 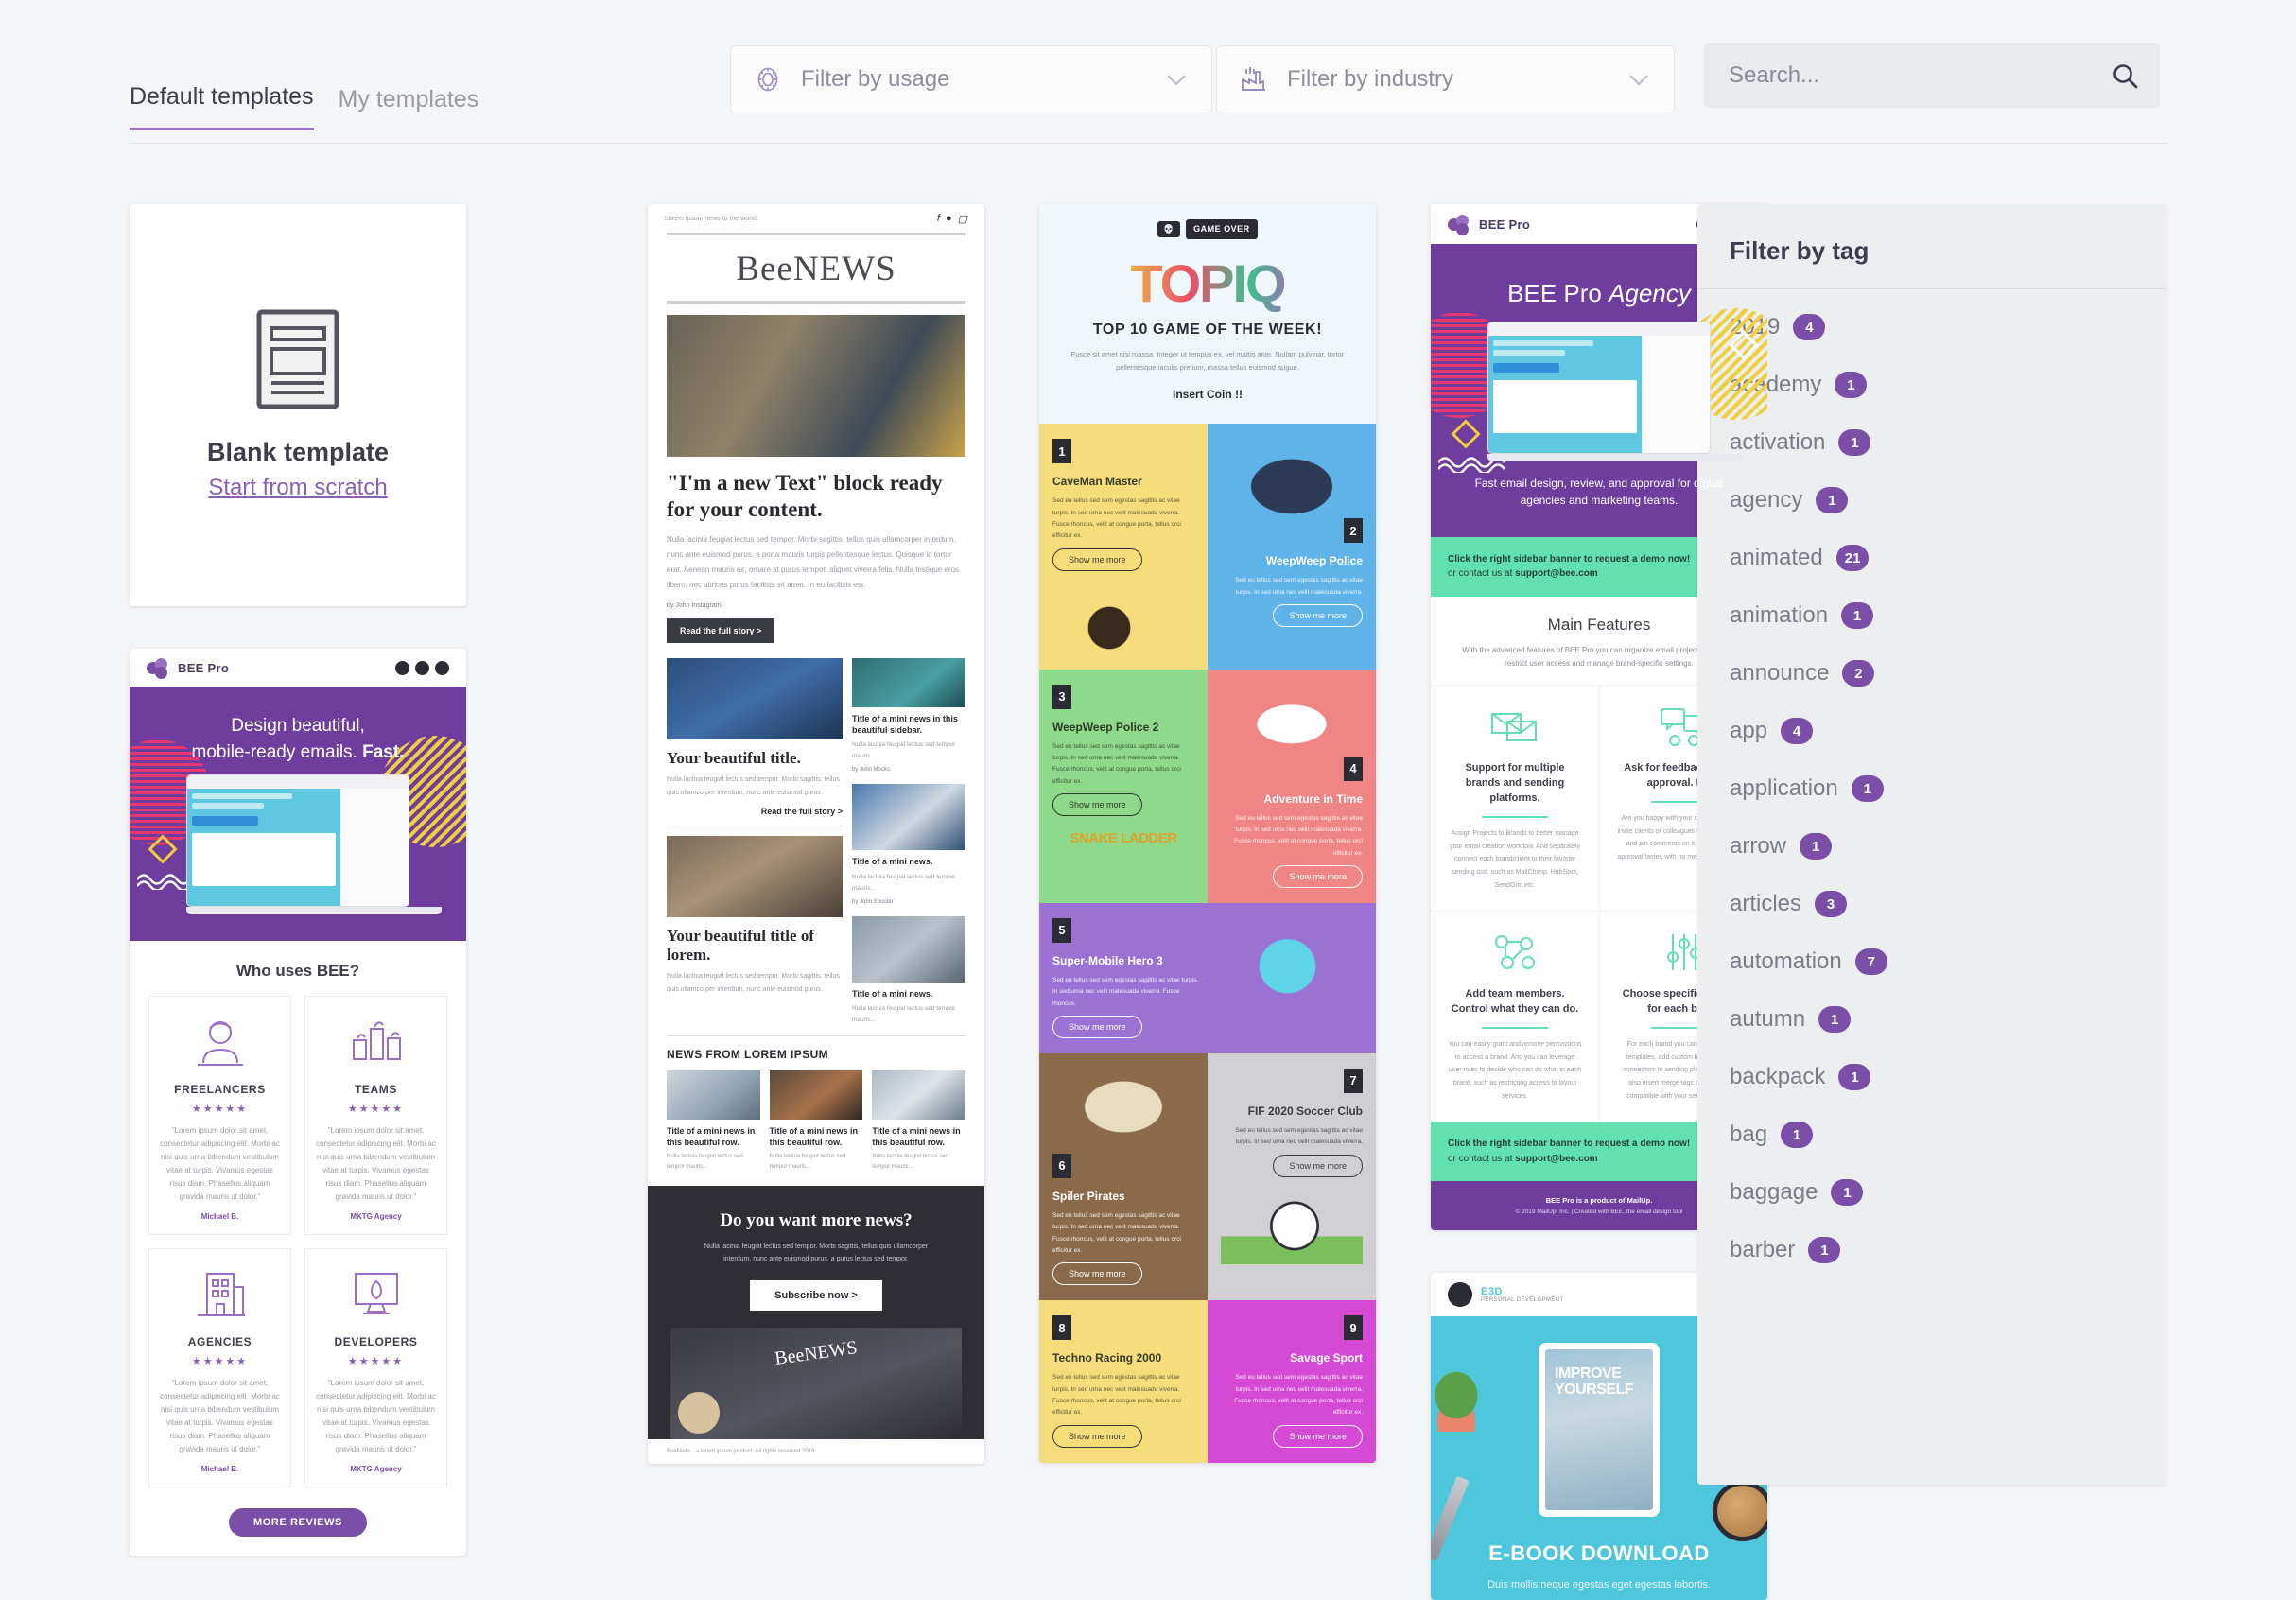 What do you see at coordinates (971, 79) in the screenshot?
I see `filter-by-usage-dropdown: Filter by usage` at bounding box center [971, 79].